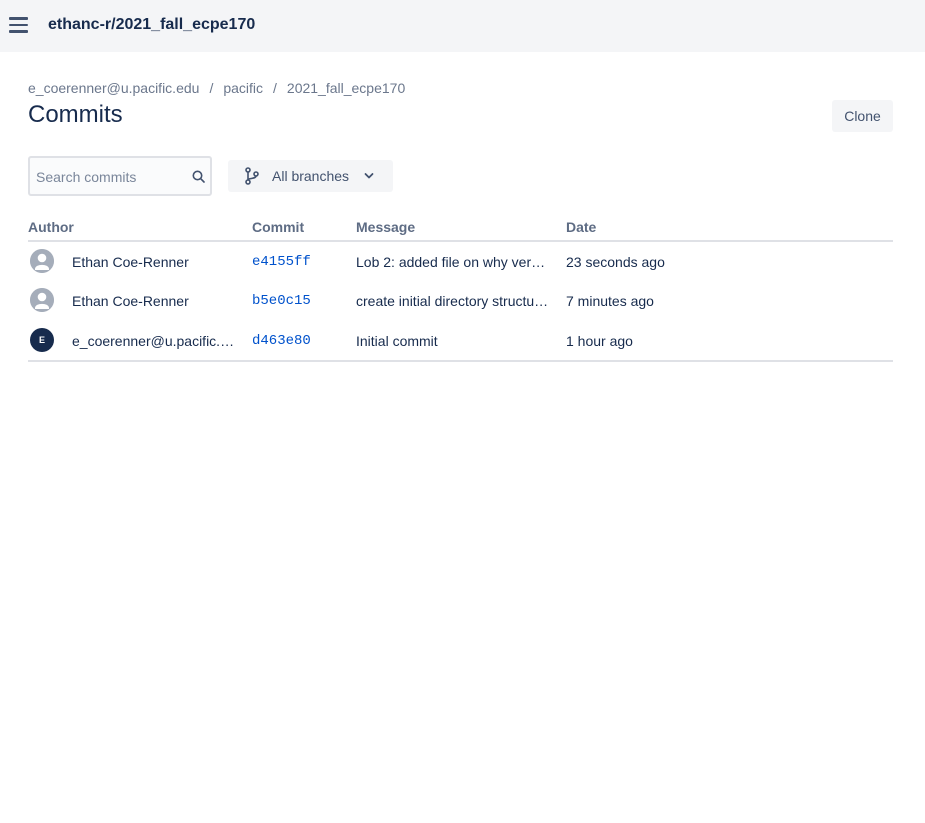 The height and width of the screenshot is (823, 925). What do you see at coordinates (51, 227) in the screenshot?
I see `column-author: Author` at bounding box center [51, 227].